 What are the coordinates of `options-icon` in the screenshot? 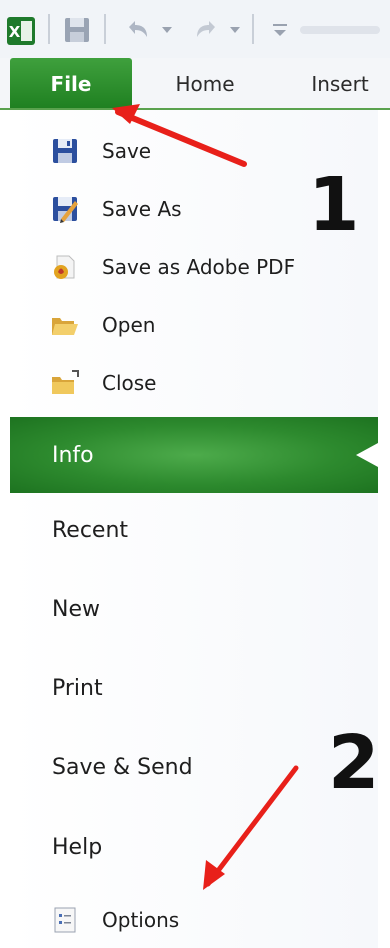 It's located at (65, 920).